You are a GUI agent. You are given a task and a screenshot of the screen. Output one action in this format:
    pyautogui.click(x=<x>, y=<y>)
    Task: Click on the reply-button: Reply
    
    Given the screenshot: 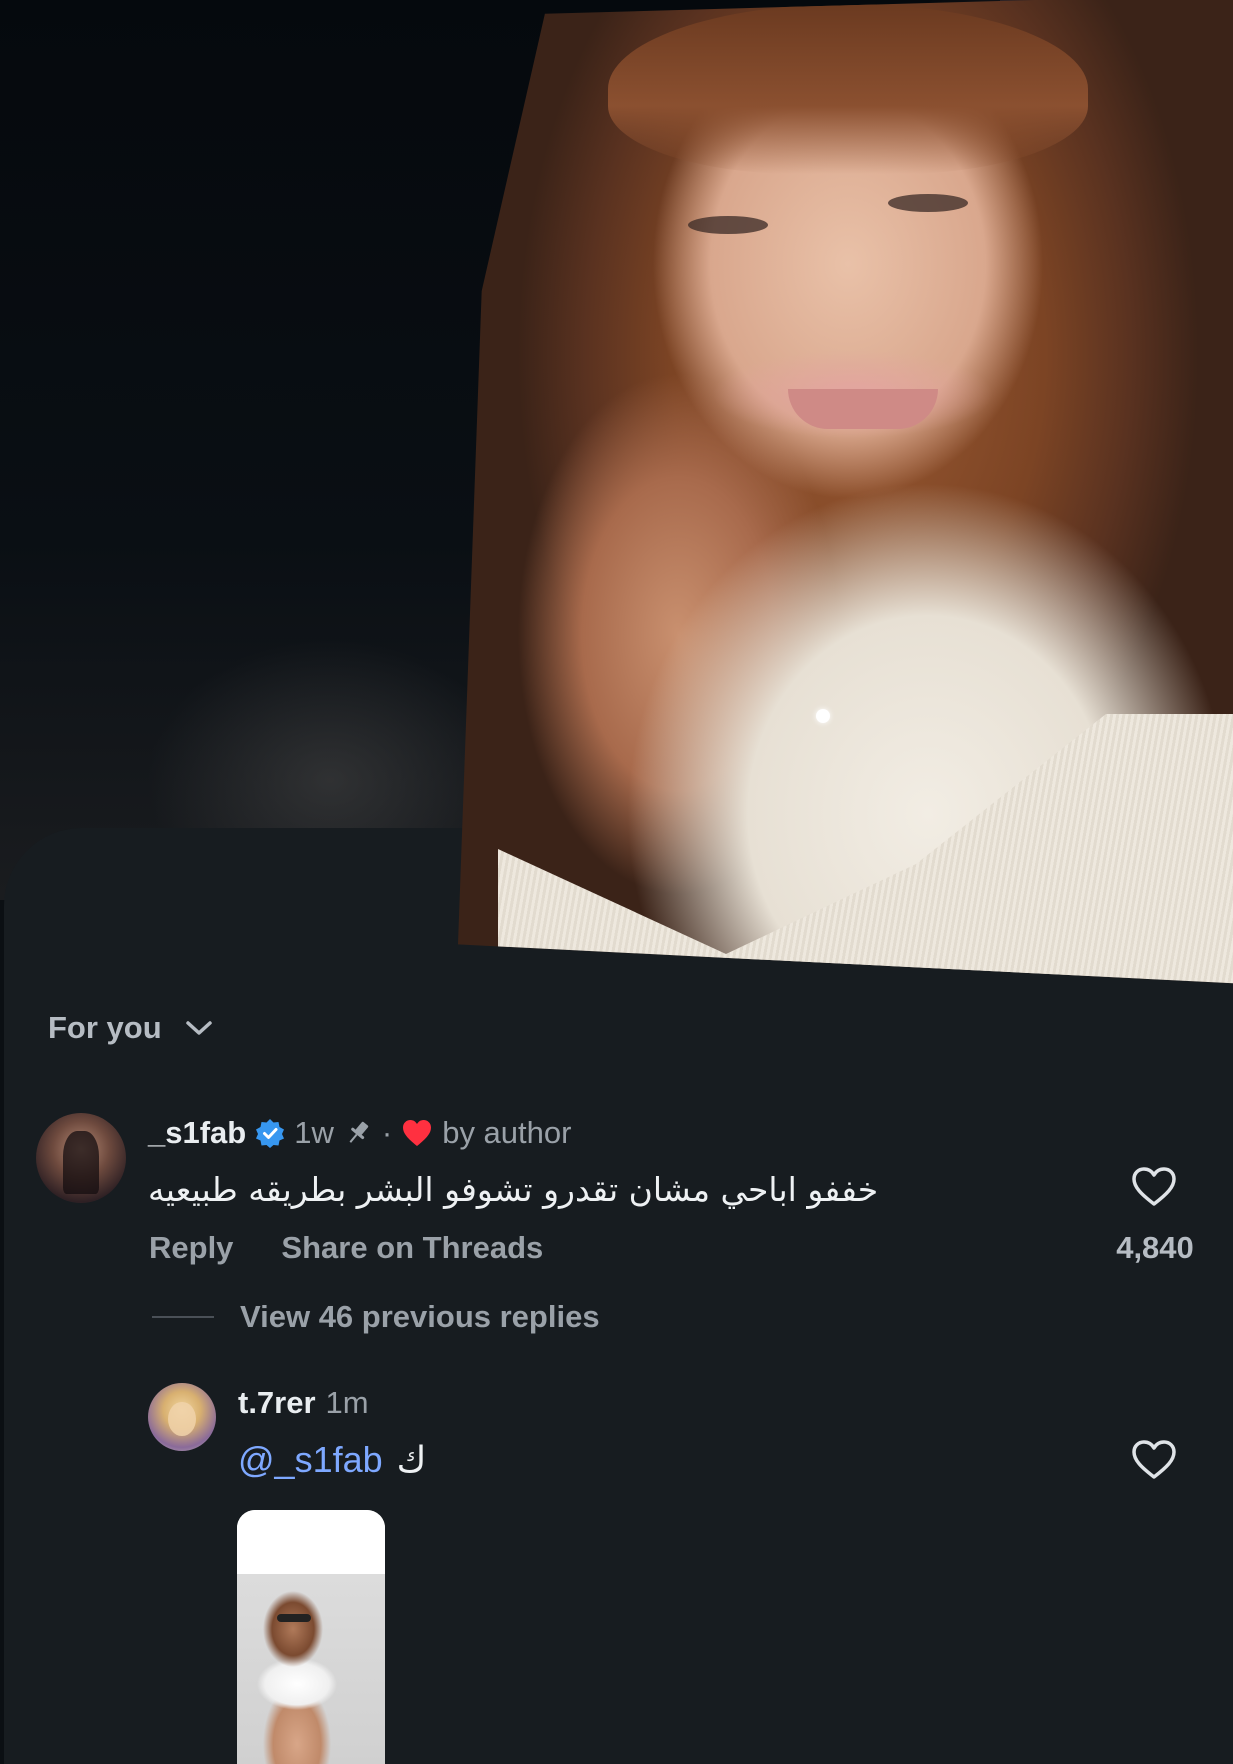 What is the action you would take?
    pyautogui.click(x=191, y=1248)
    